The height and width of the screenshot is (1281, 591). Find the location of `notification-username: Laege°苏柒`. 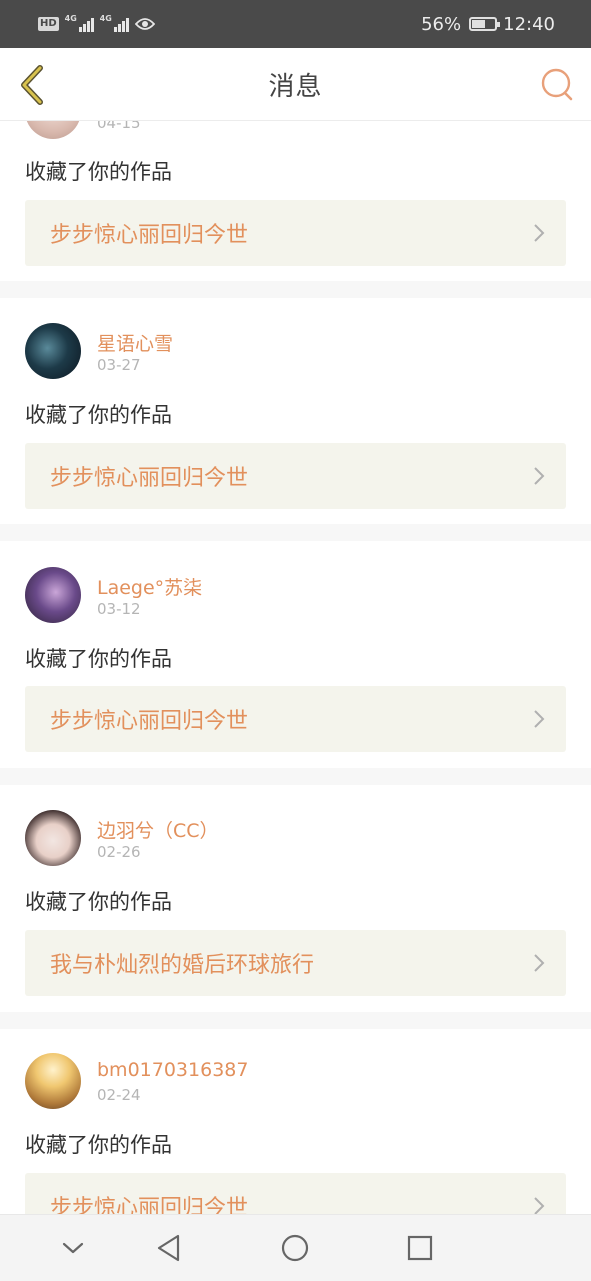

notification-username: Laege°苏柒 is located at coordinates (149, 586).